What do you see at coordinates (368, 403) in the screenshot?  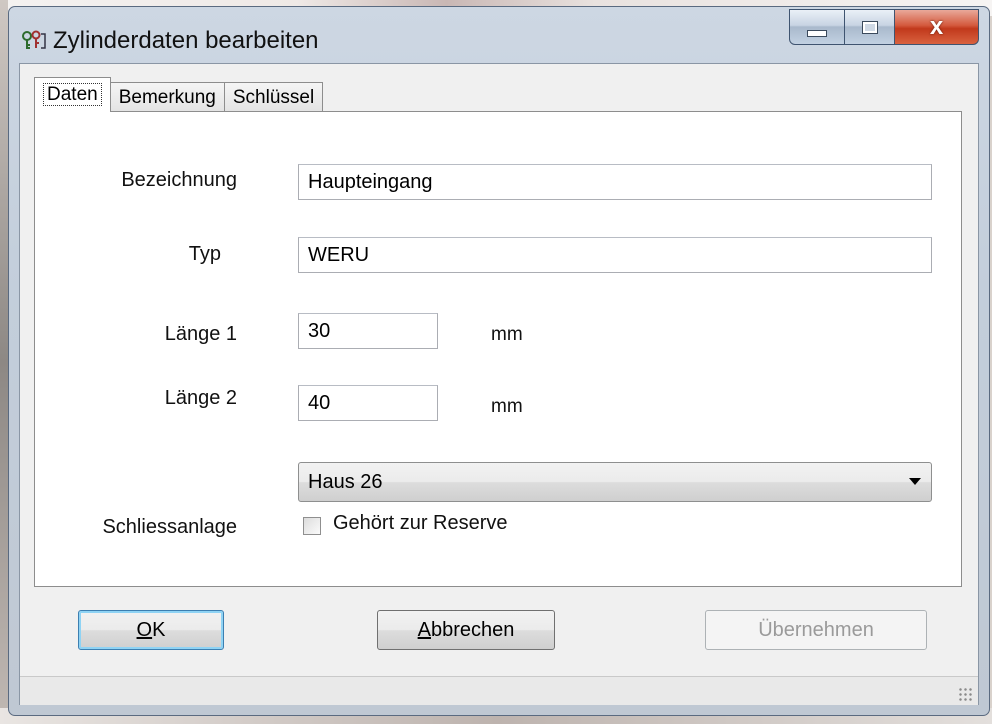 I see `laenge2-input: 40` at bounding box center [368, 403].